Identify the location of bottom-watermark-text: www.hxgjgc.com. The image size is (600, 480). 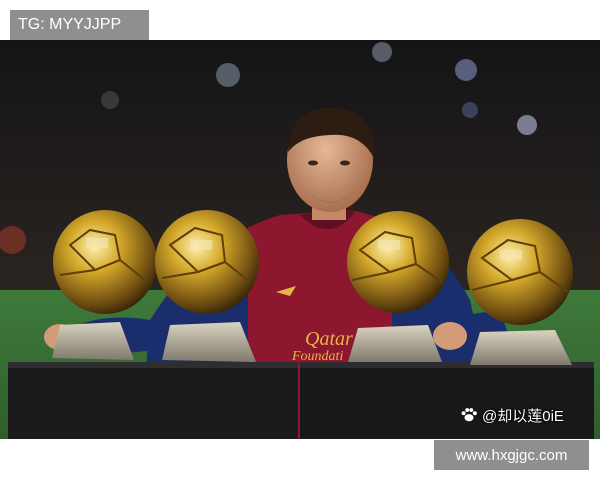
(511, 455).